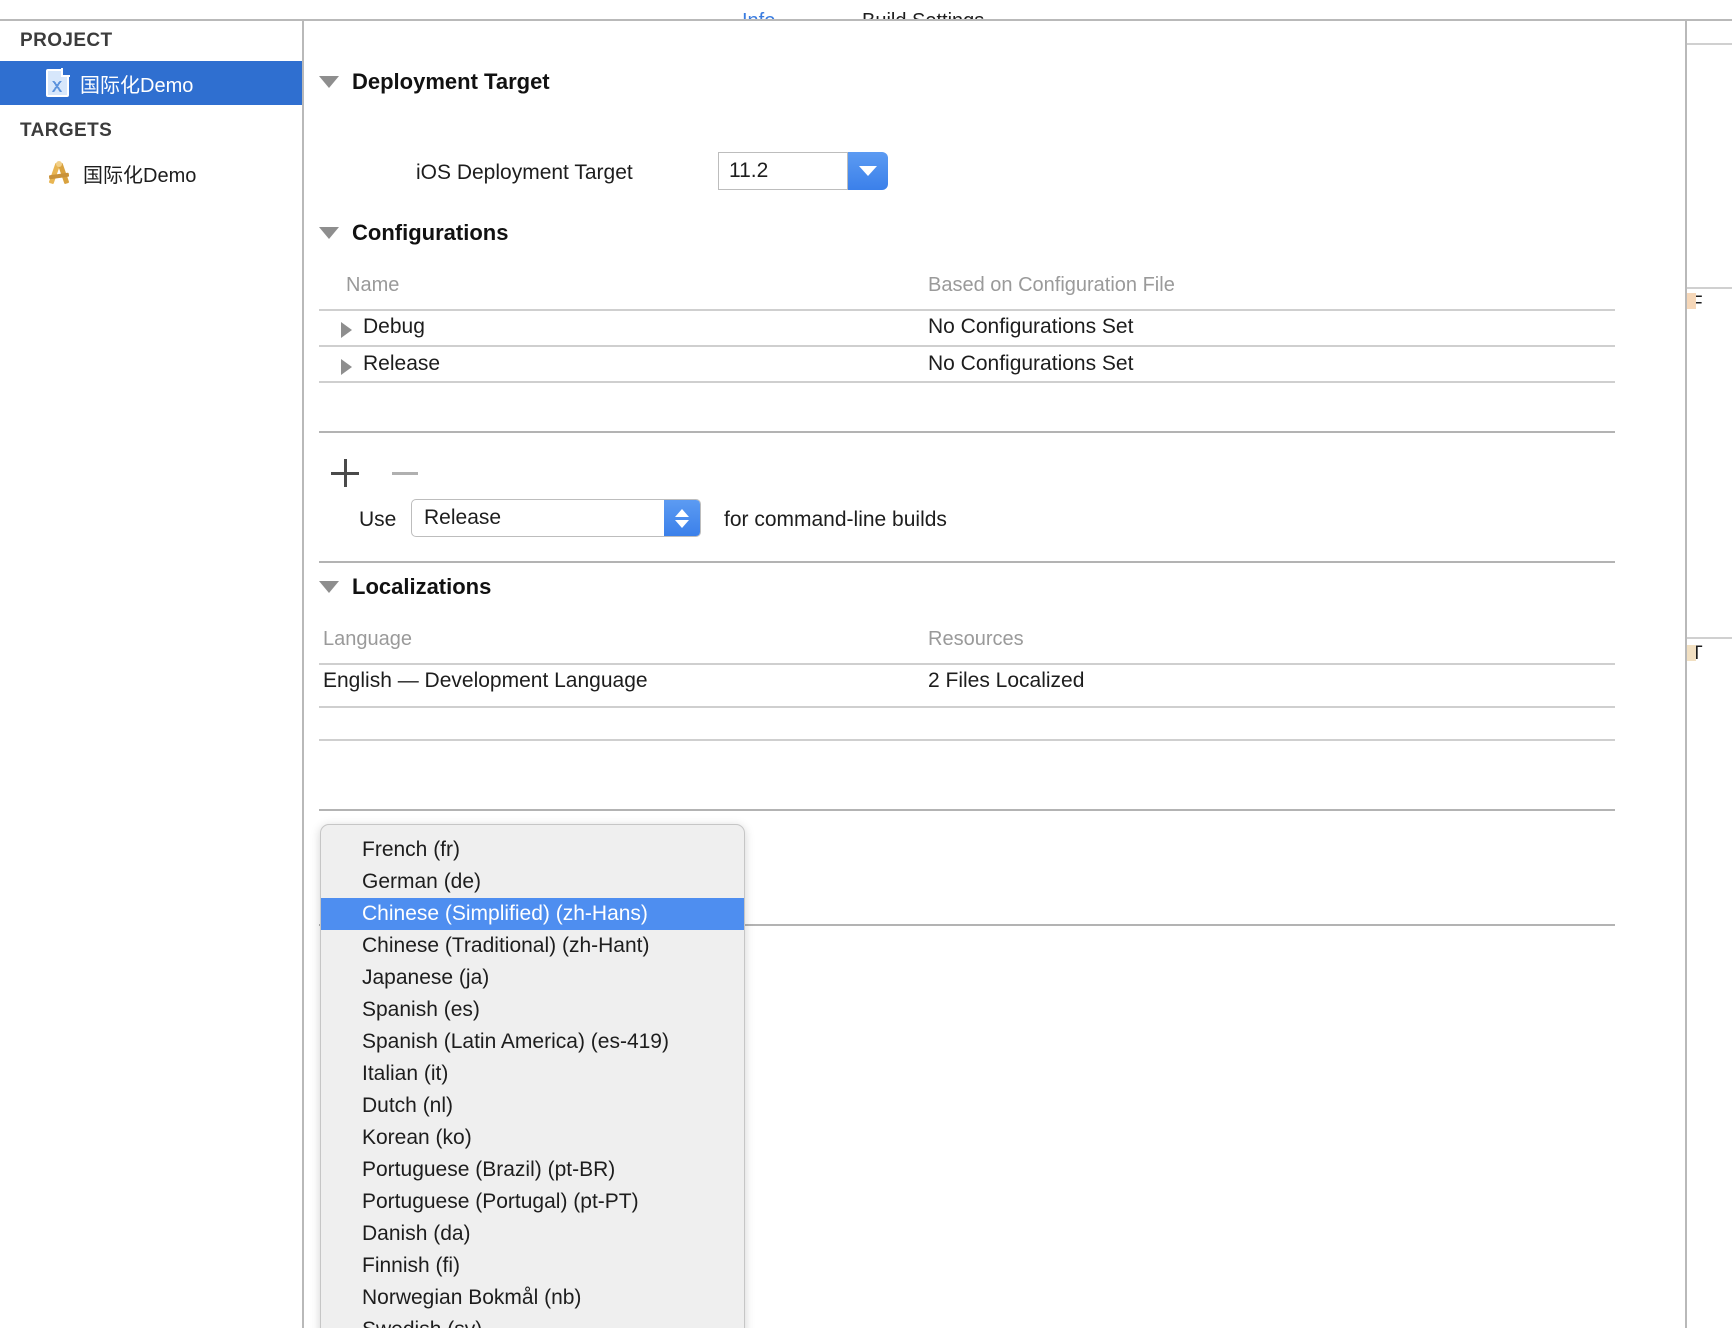 Image resolution: width=1732 pixels, height=1328 pixels. What do you see at coordinates (866, 10) in the screenshot?
I see `editor-tab-bar: Info Build Settings` at bounding box center [866, 10].